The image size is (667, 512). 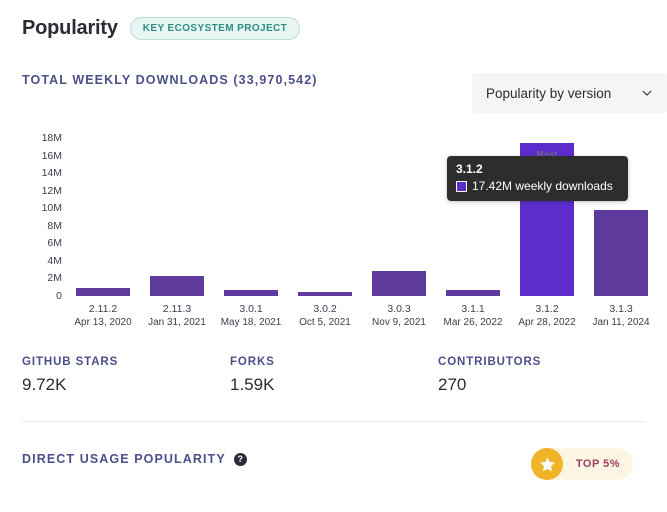 What do you see at coordinates (103, 322) in the screenshot?
I see `x-axis-date: Apr 13, 2020` at bounding box center [103, 322].